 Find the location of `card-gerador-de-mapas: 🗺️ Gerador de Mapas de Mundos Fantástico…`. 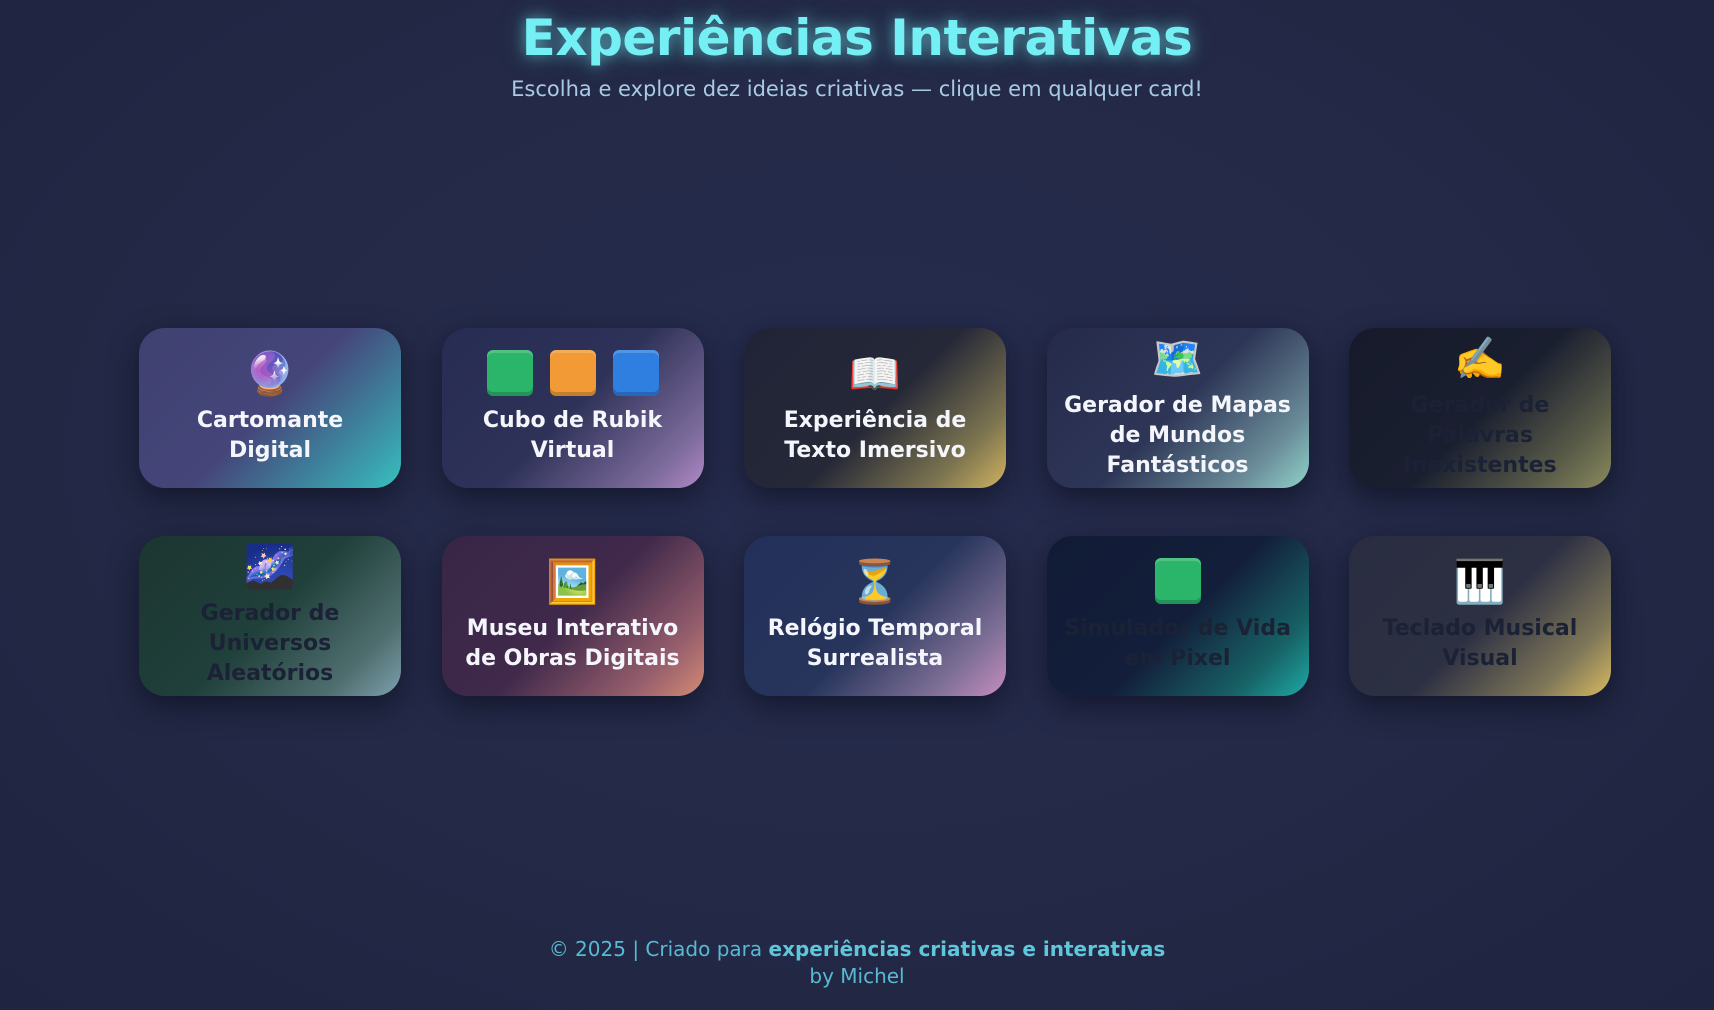

card-gerador-de-mapas: 🗺️ Gerador de Mapas de Mundos Fantástico… is located at coordinates (1177, 408).